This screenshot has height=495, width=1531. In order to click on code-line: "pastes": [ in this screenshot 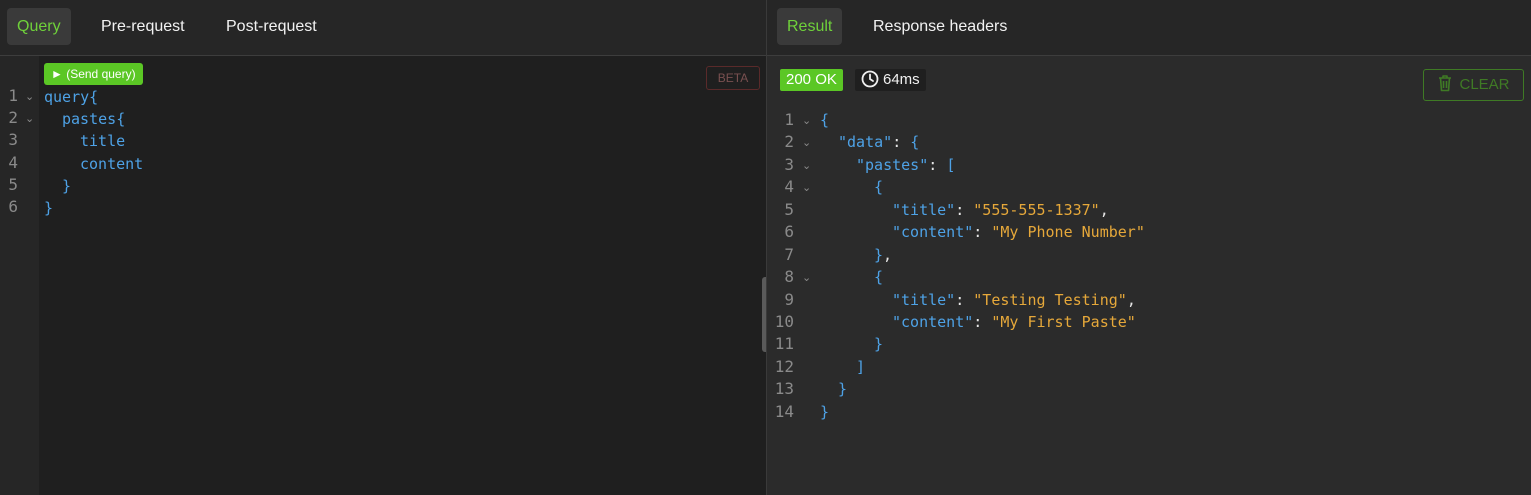, I will do `click(906, 165)`.